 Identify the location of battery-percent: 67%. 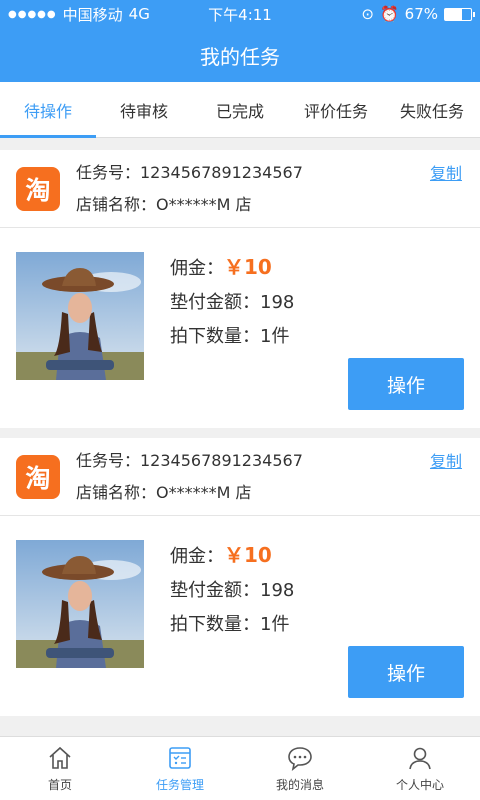
(421, 14).